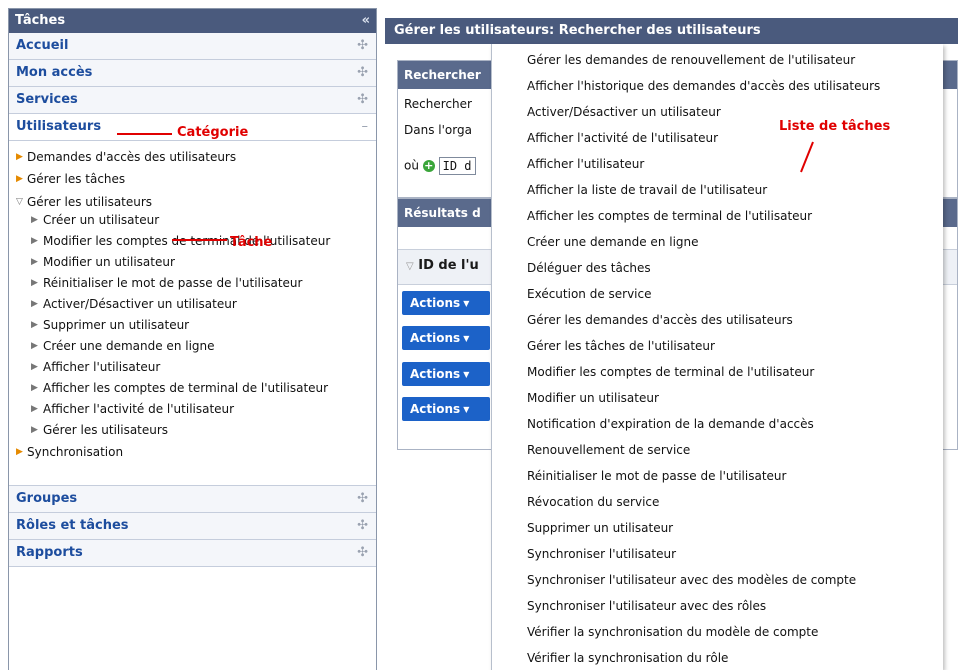 This screenshot has height=670, width=958. What do you see at coordinates (438, 130) in the screenshot?
I see `organization-label: Dans l'orga` at bounding box center [438, 130].